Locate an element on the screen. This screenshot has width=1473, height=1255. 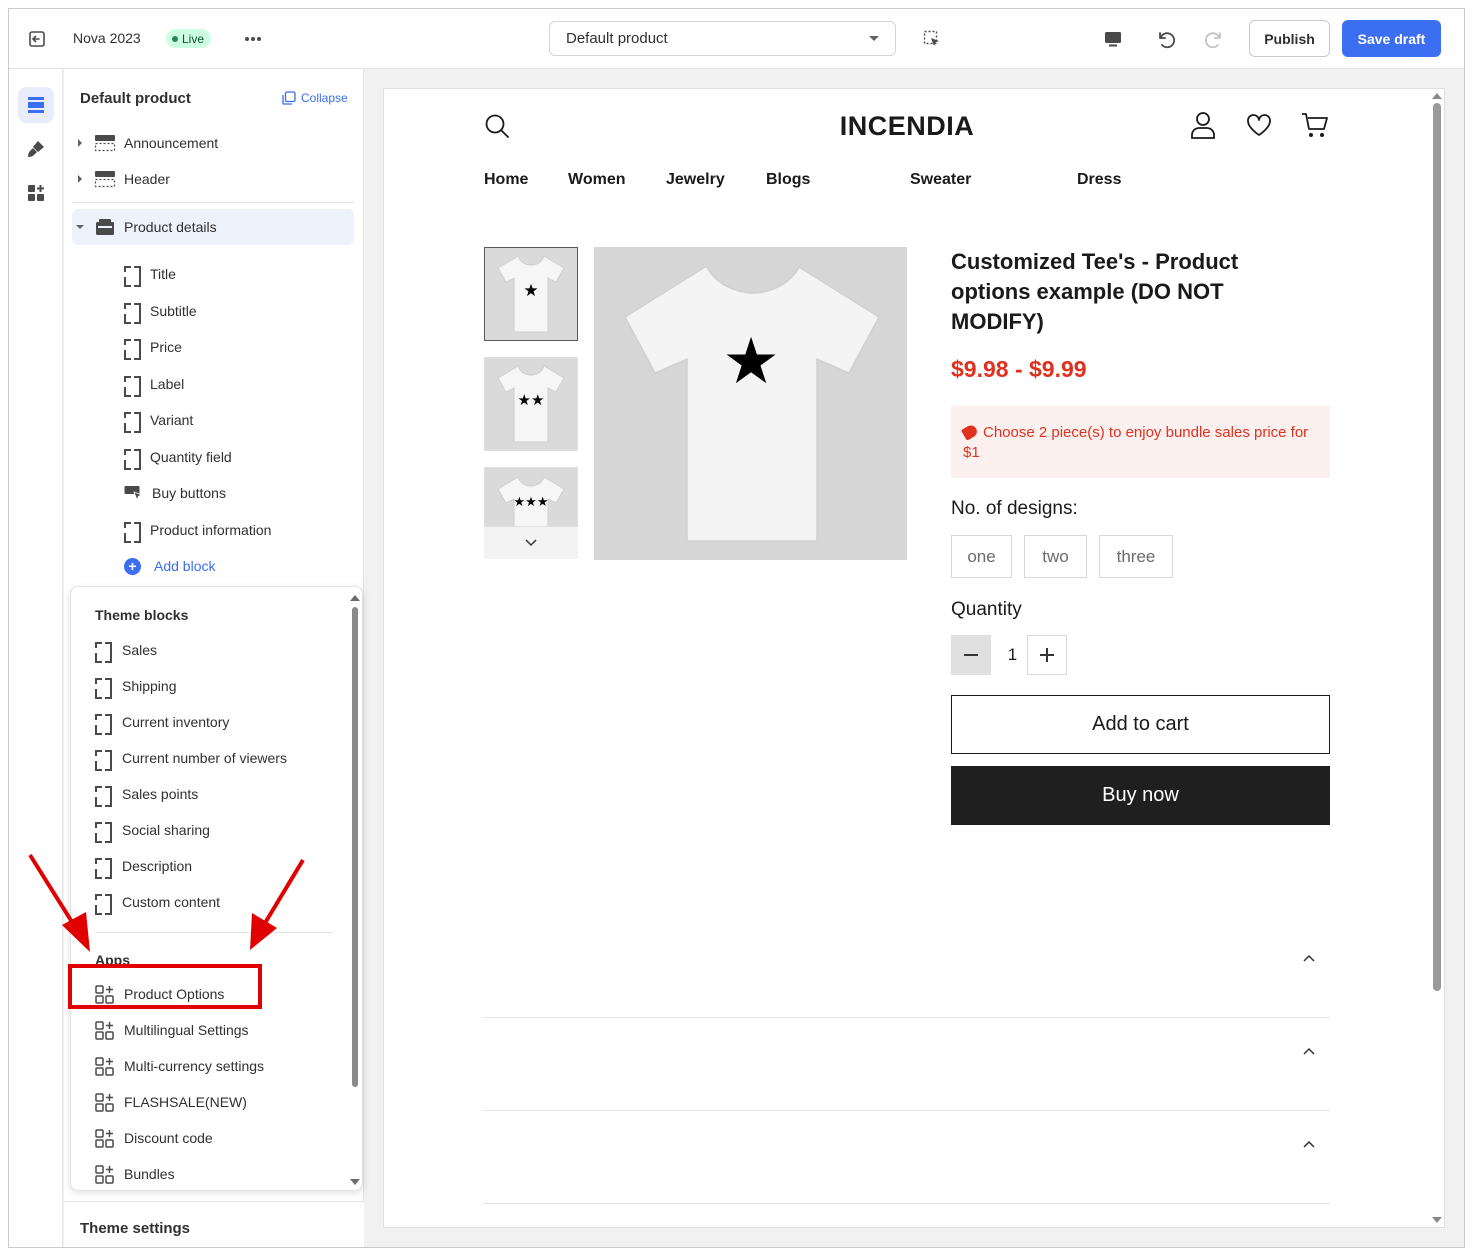
exit-button is located at coordinates (37, 39).